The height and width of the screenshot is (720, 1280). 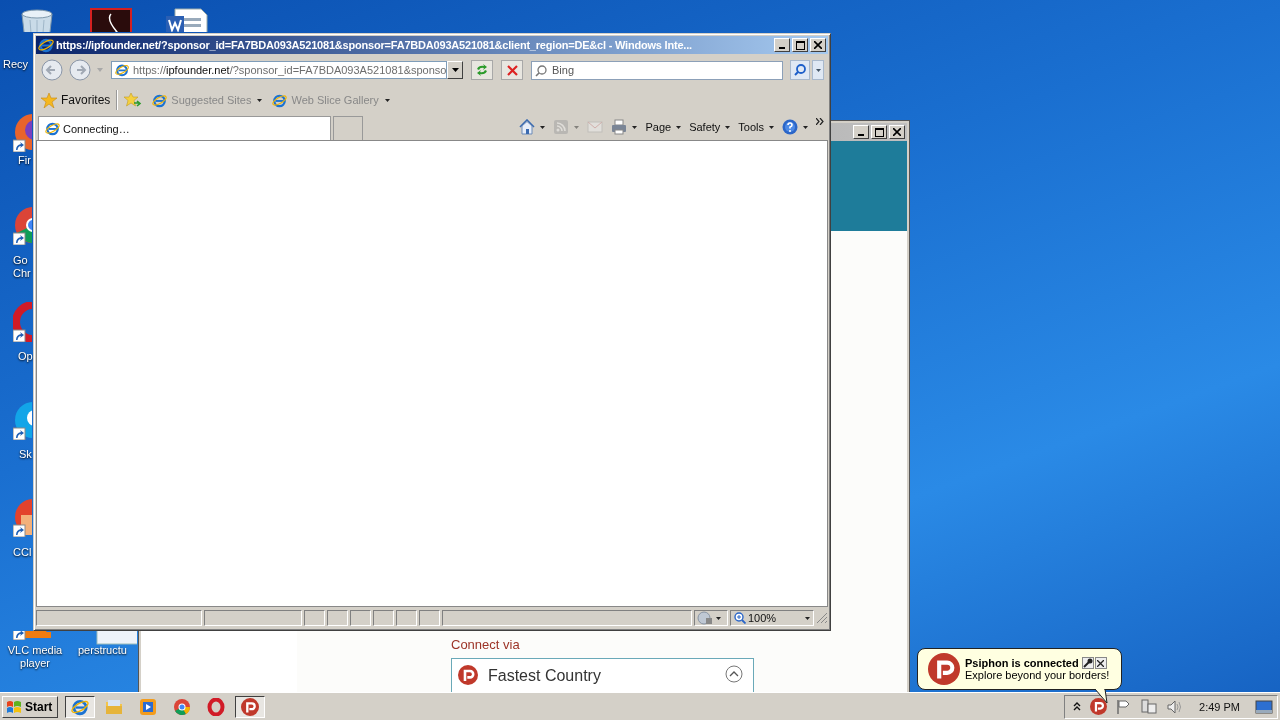 I want to click on notification-message: Explore beyond your borders!, so click(x=1037, y=675).